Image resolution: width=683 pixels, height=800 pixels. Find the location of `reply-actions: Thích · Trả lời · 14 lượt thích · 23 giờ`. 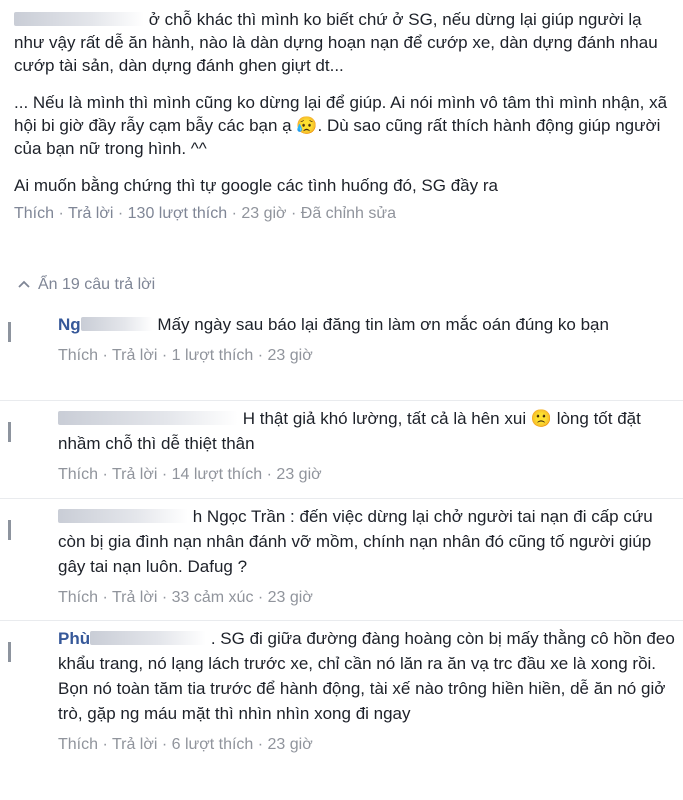

reply-actions: Thích · Trả lời · 14 lượt thích · 23 giờ is located at coordinates (190, 474).